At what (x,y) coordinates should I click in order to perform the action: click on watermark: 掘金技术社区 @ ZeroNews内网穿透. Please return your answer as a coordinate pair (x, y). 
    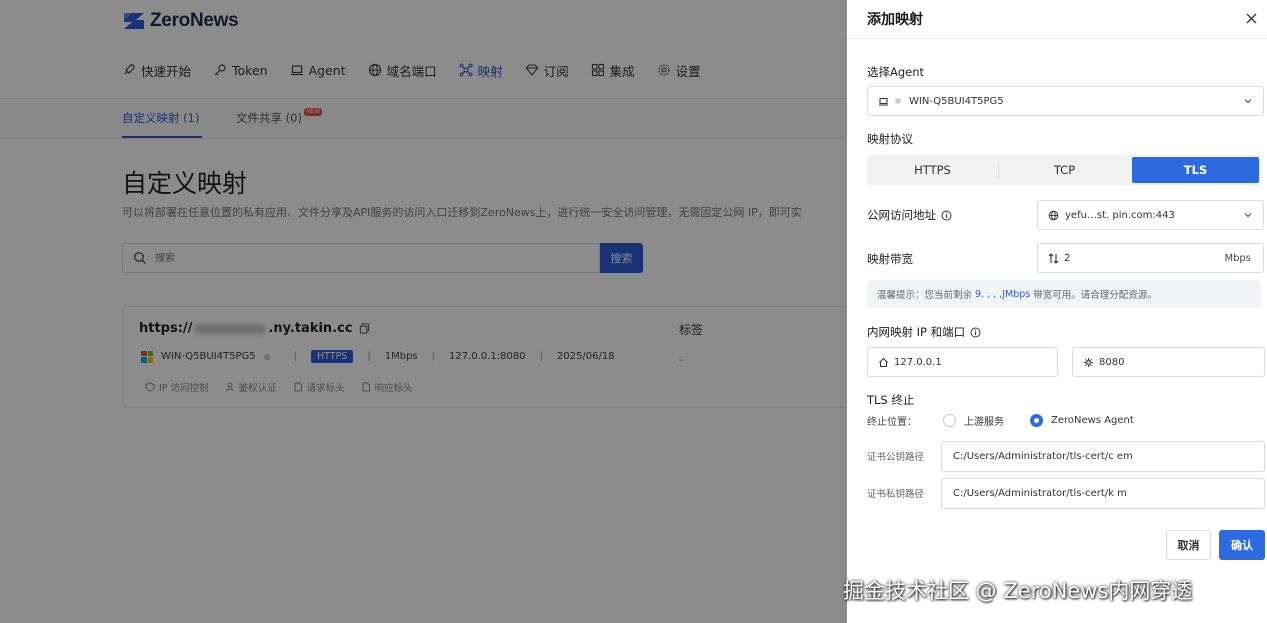
    Looking at the image, I should click on (1018, 591).